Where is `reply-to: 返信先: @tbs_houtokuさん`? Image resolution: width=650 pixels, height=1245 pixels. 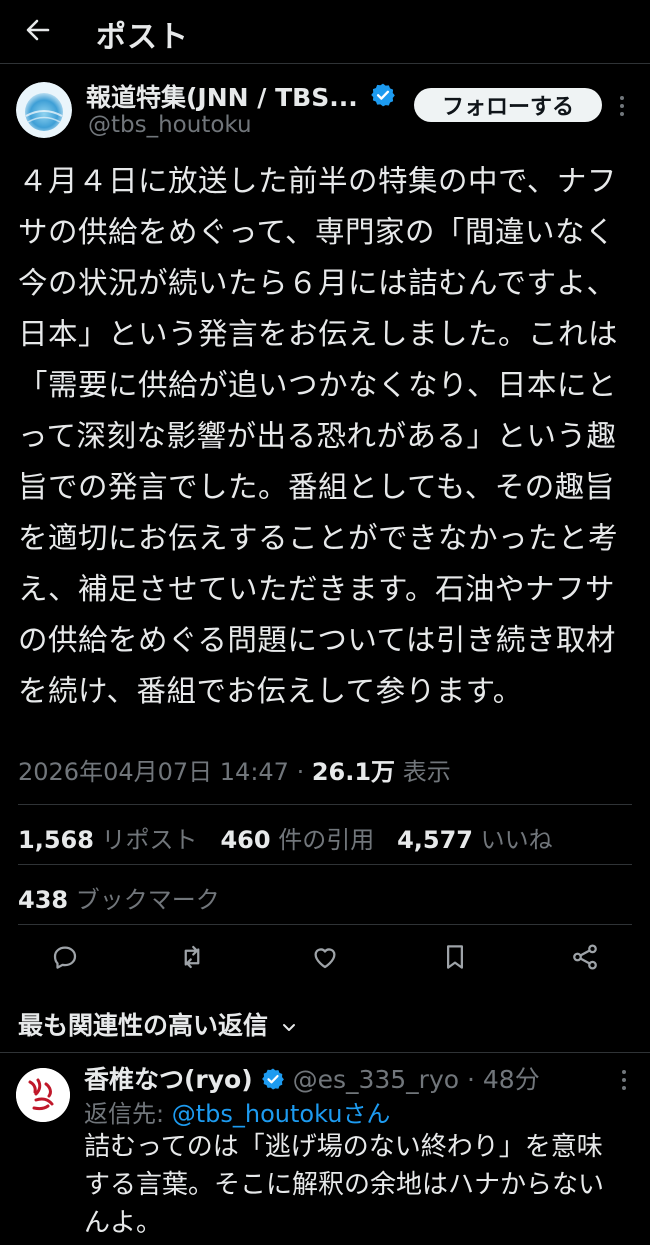
reply-to: 返信先: @tbs_houtokuさん is located at coordinates (237, 1111).